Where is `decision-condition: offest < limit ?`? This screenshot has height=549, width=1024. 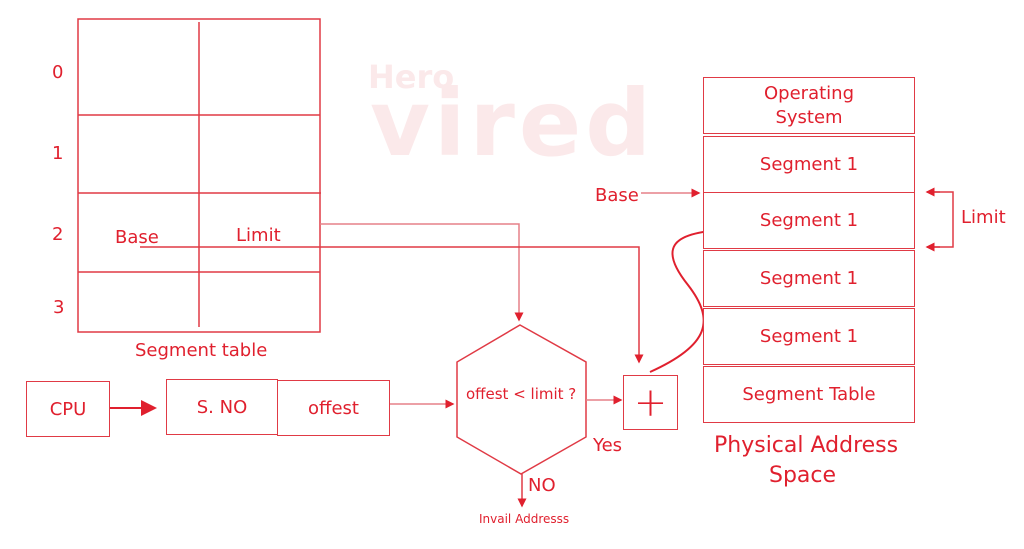
decision-condition: offest < limit ? is located at coordinates (521, 394).